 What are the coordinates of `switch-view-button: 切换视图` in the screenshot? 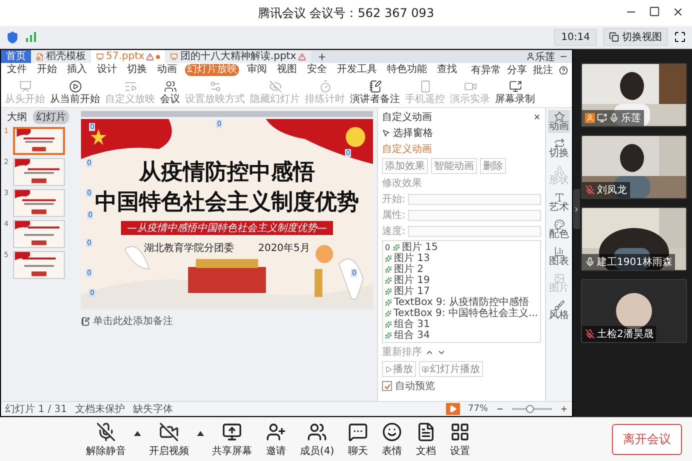 It's located at (635, 37).